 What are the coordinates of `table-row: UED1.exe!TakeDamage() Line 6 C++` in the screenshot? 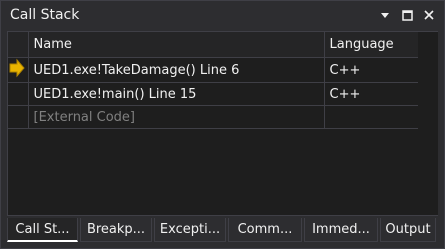 It's located at (213, 70).